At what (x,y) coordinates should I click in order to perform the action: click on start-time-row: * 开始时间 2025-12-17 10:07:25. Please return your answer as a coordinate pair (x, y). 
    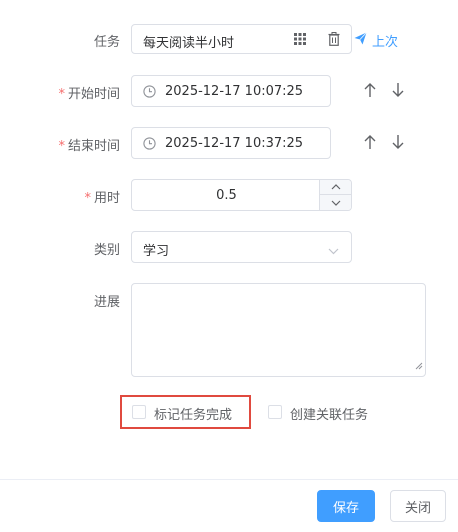
    Looking at the image, I should click on (229, 91).